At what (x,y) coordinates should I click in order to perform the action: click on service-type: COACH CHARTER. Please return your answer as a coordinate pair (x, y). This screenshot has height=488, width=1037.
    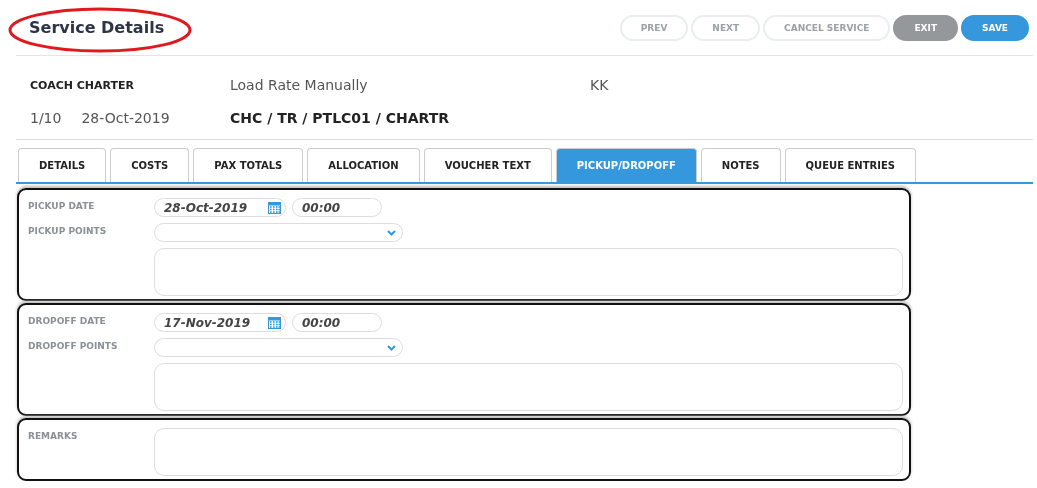
    Looking at the image, I should click on (82, 85).